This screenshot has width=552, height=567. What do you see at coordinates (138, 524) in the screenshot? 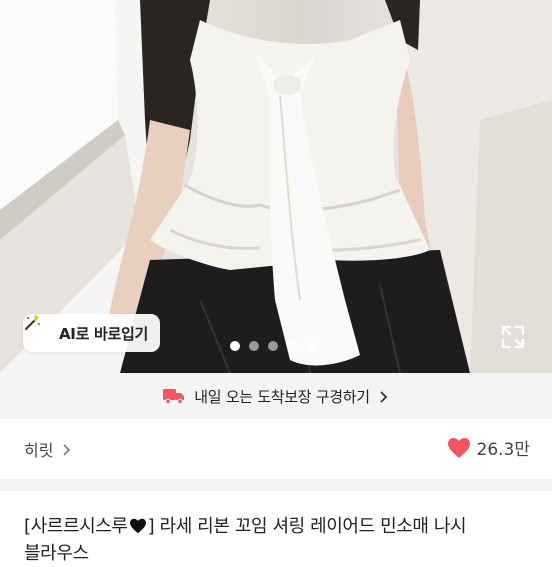
I see `black-heart-icon` at bounding box center [138, 524].